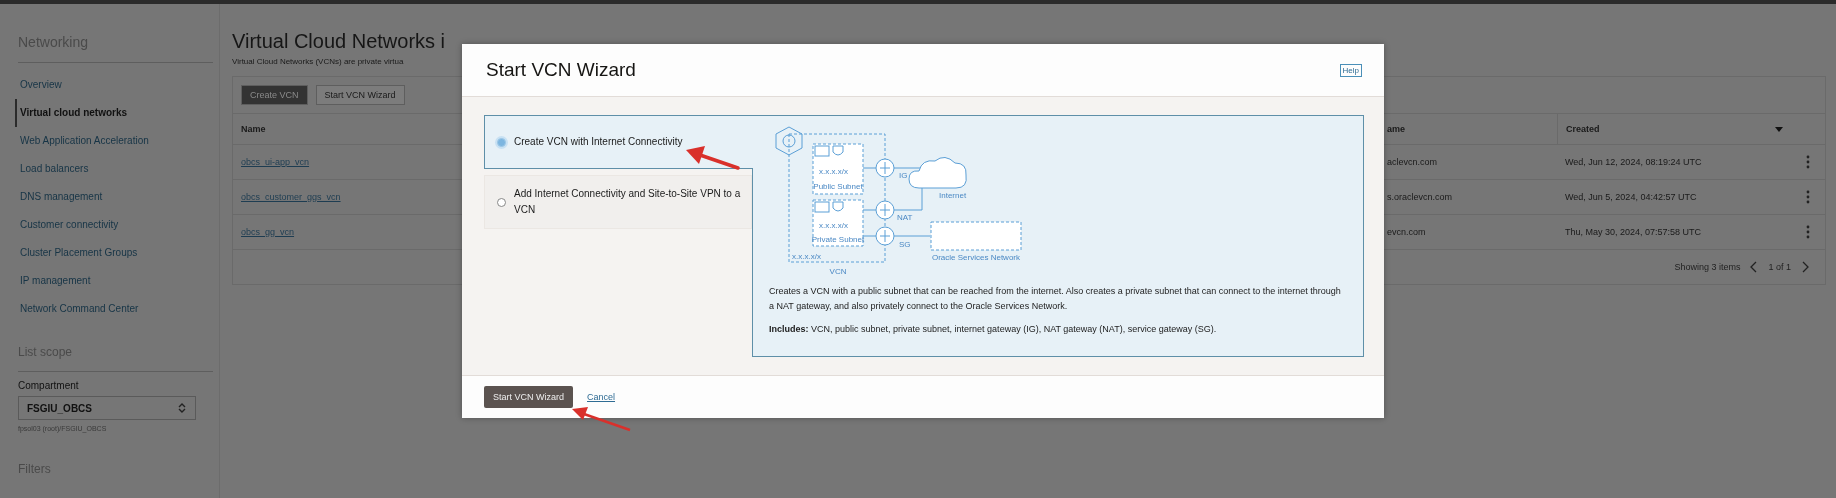  What do you see at coordinates (1674, 129) in the screenshot?
I see `column-header: Created` at bounding box center [1674, 129].